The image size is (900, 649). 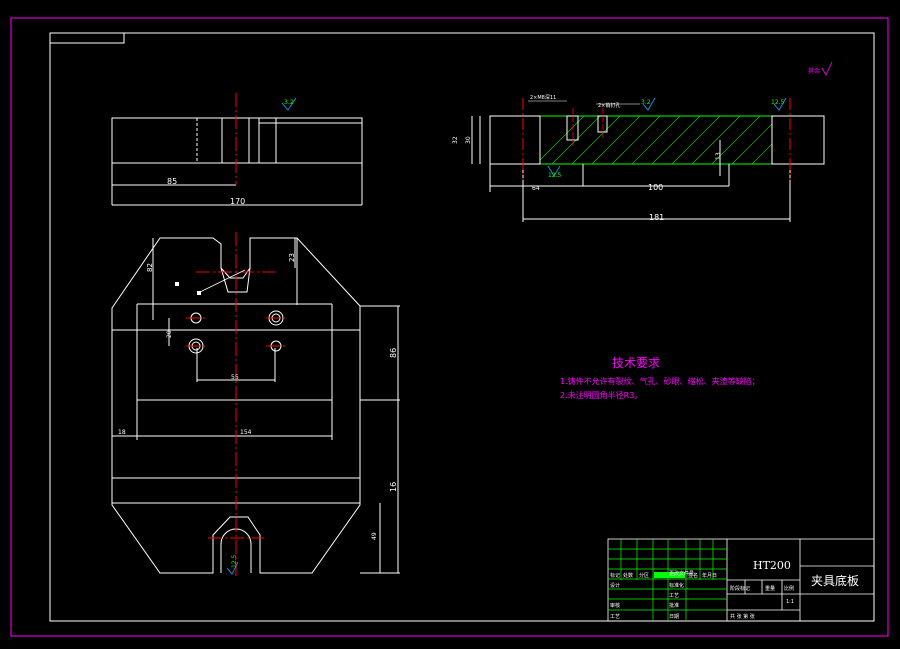 What do you see at coordinates (237, 201) in the screenshot?
I see `dim-170: 170` at bounding box center [237, 201].